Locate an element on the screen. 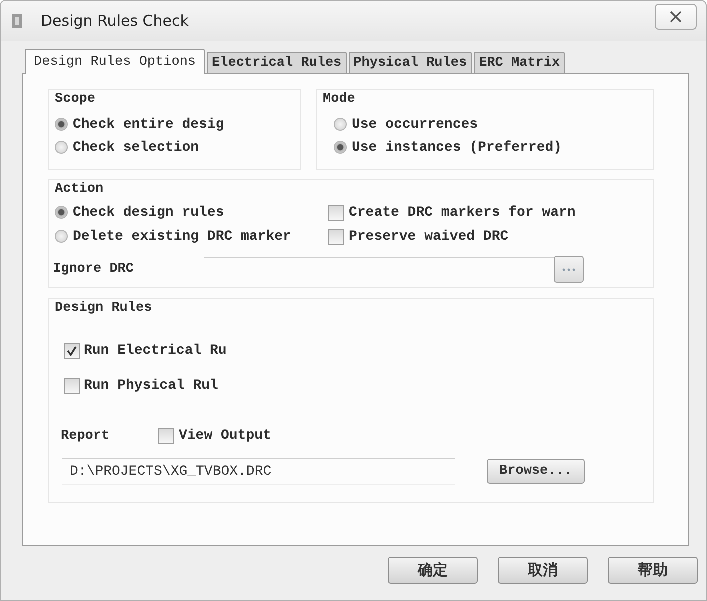 This screenshot has width=707, height=601. close-icon is located at coordinates (676, 17).